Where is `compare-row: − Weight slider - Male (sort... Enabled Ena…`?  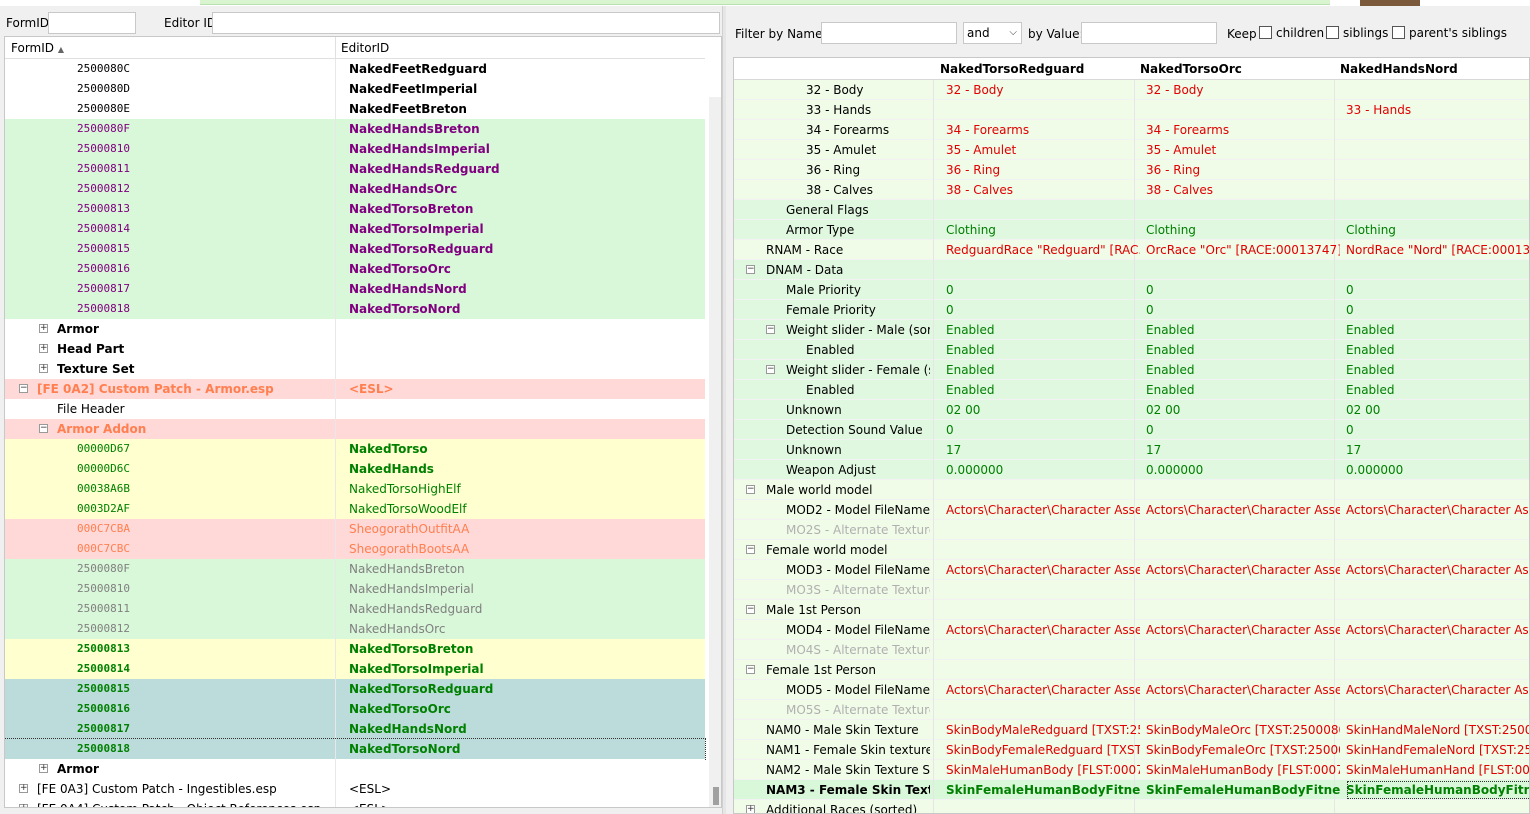 compare-row: − Weight slider - Male (sort... Enabled Ena… is located at coordinates (1131, 330).